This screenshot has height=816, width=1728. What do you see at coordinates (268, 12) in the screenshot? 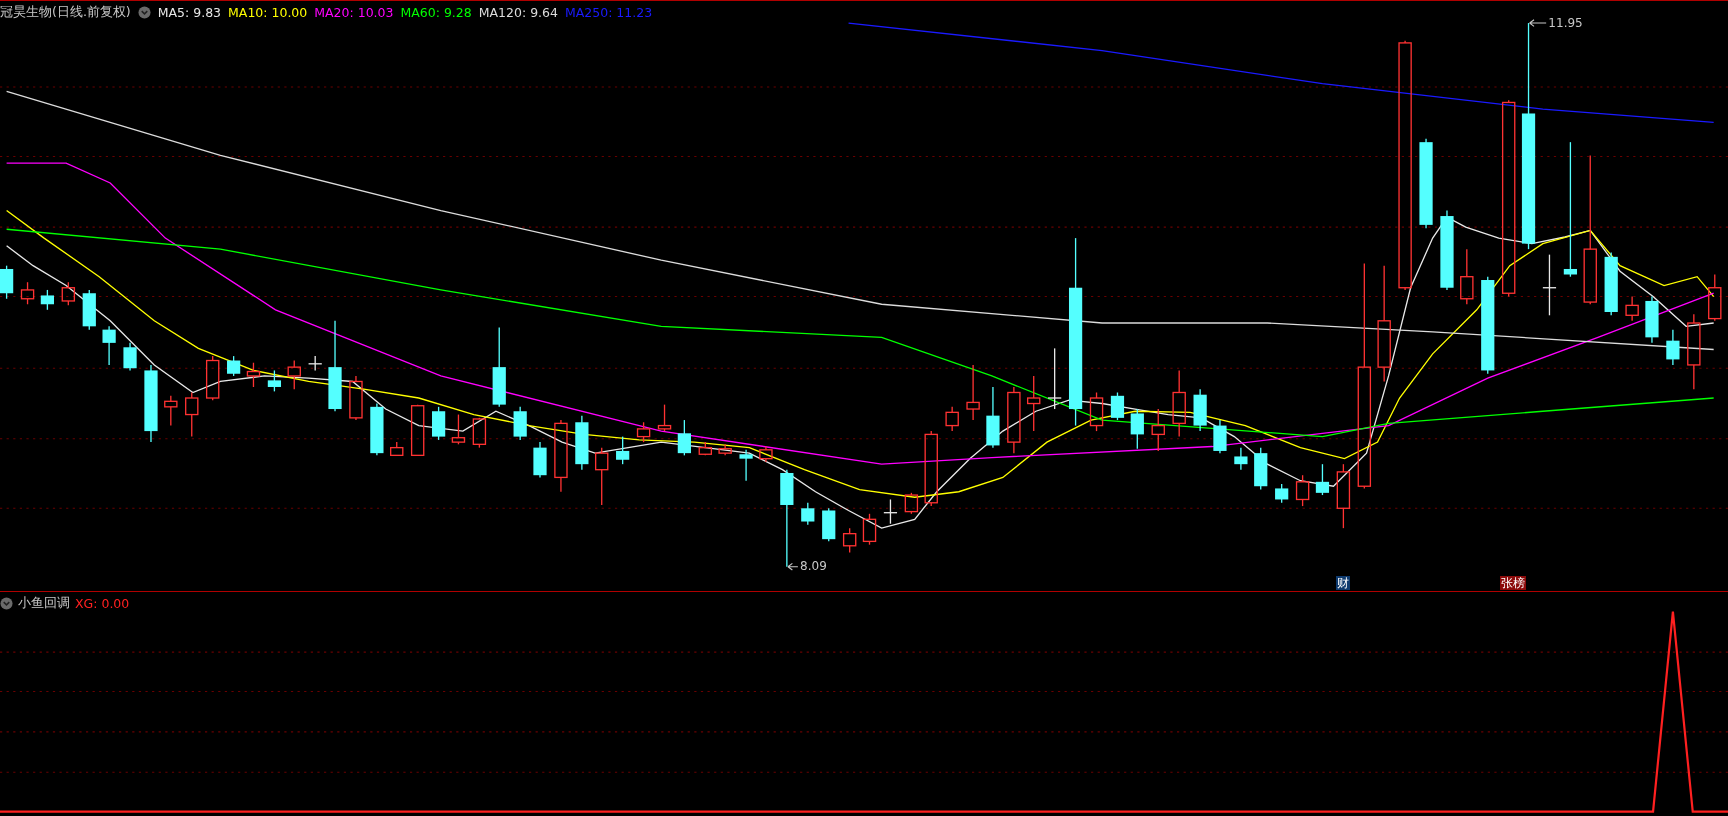
I see `moving-average-value: MA10: 10.00` at bounding box center [268, 12].